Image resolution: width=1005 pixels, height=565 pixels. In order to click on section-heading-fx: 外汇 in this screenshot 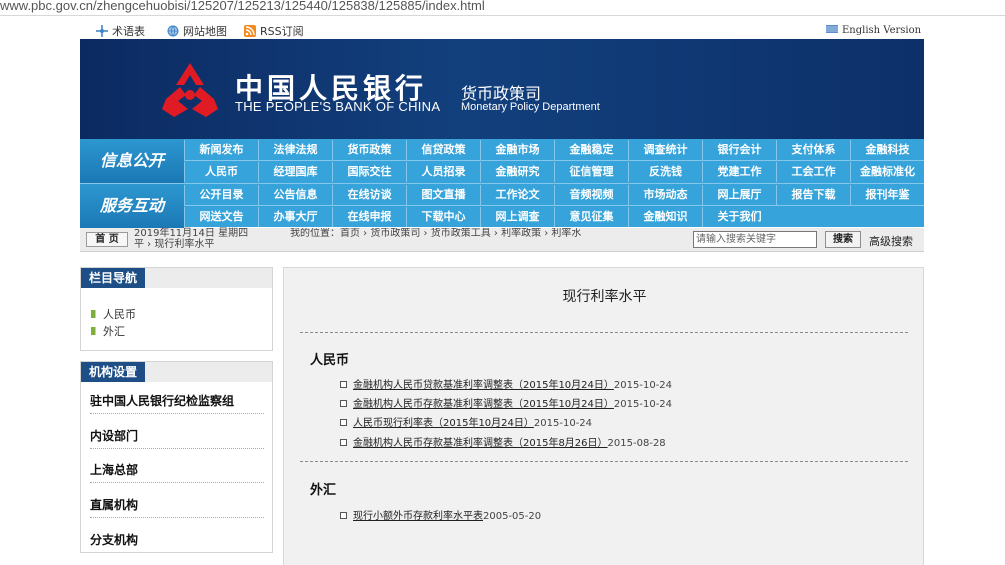, I will do `click(323, 490)`.